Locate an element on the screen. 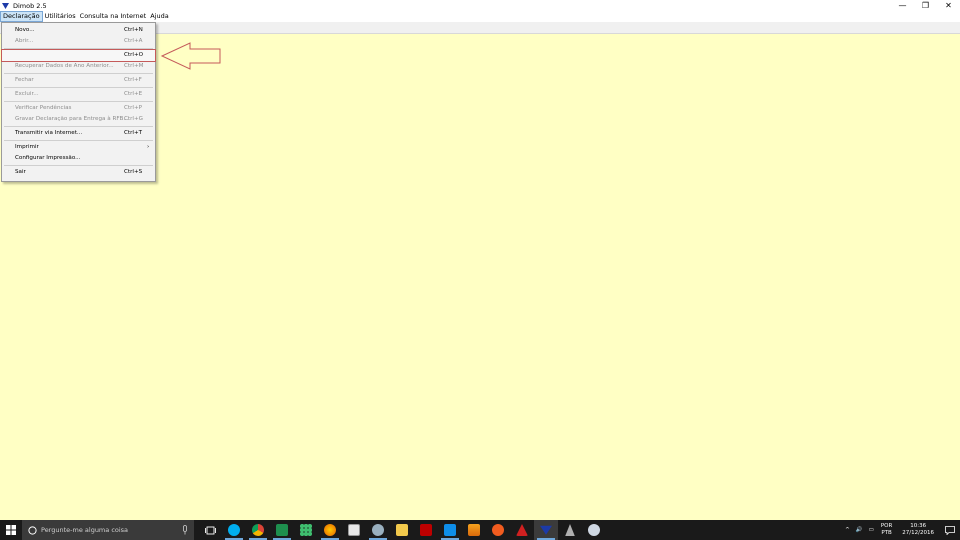 The width and height of the screenshot is (960, 540). menu-utilitarios: Utilitários is located at coordinates (60, 16).